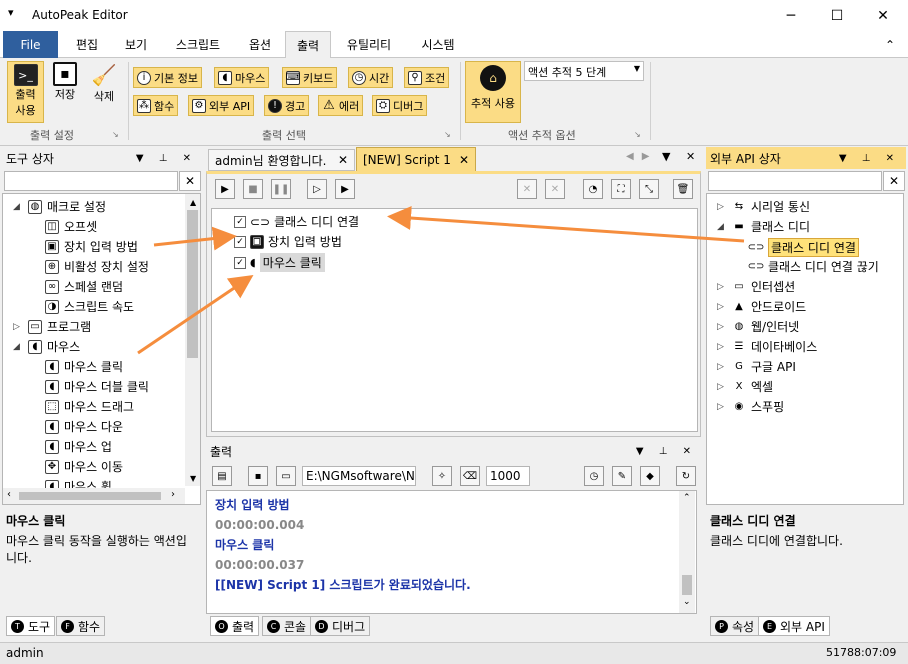 Image resolution: width=908 pixels, height=664 pixels. What do you see at coordinates (687, 498) in the screenshot?
I see `scroll-up-icon: ⌃` at bounding box center [687, 498].